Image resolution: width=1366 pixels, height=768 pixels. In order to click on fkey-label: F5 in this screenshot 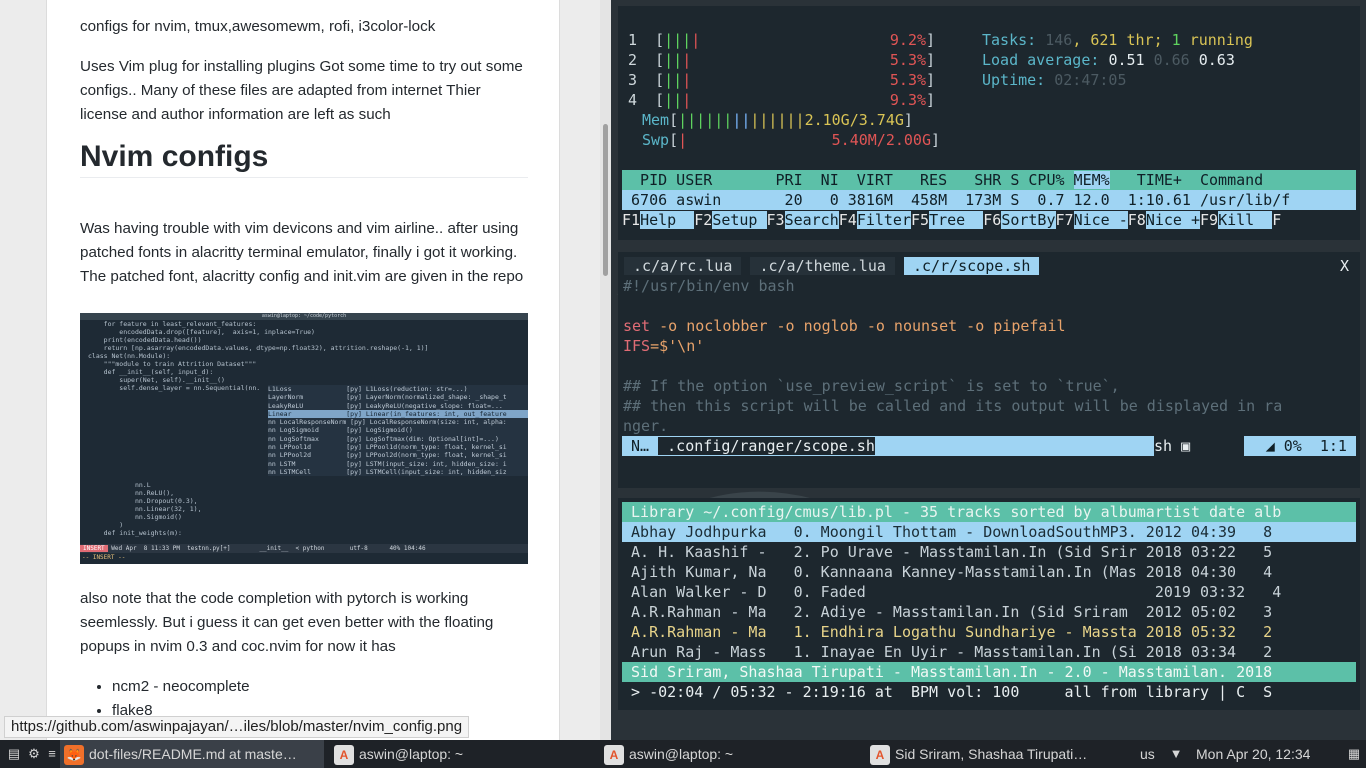, I will do `click(920, 220)`.